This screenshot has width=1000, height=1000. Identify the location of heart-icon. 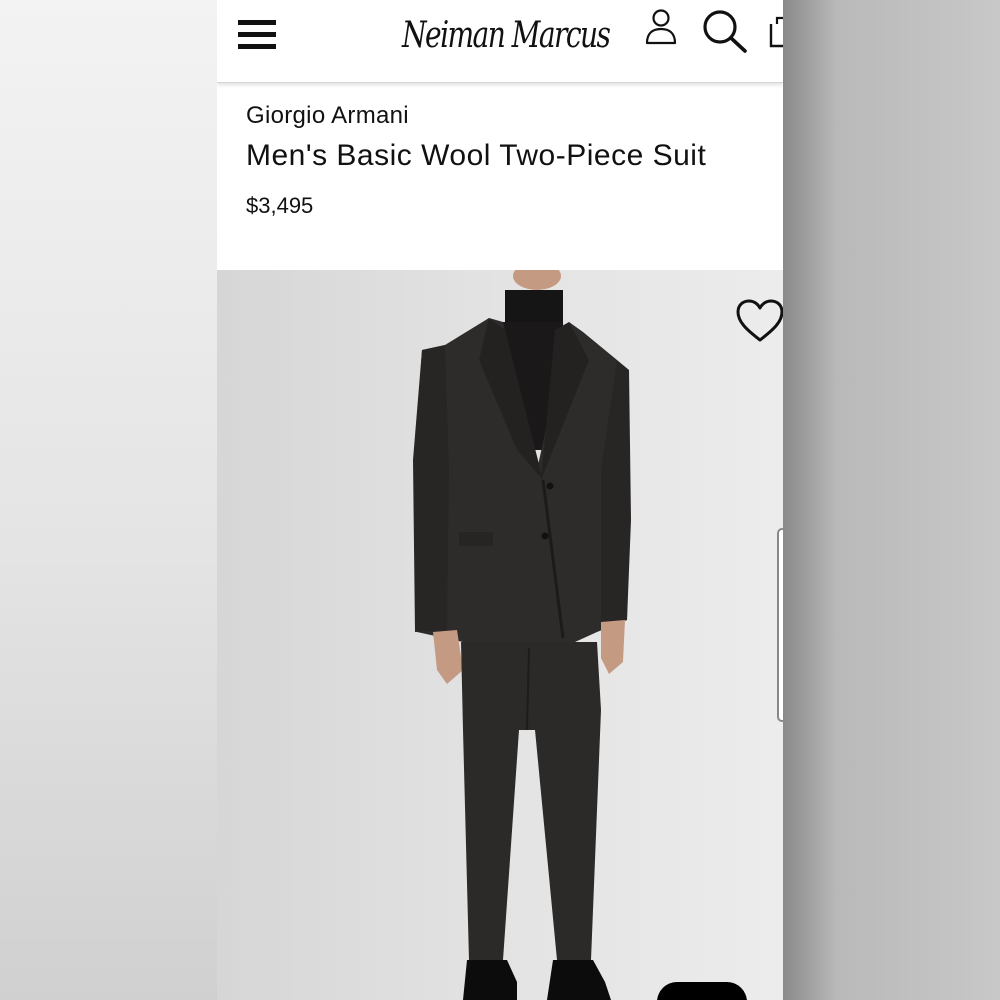
(759, 322).